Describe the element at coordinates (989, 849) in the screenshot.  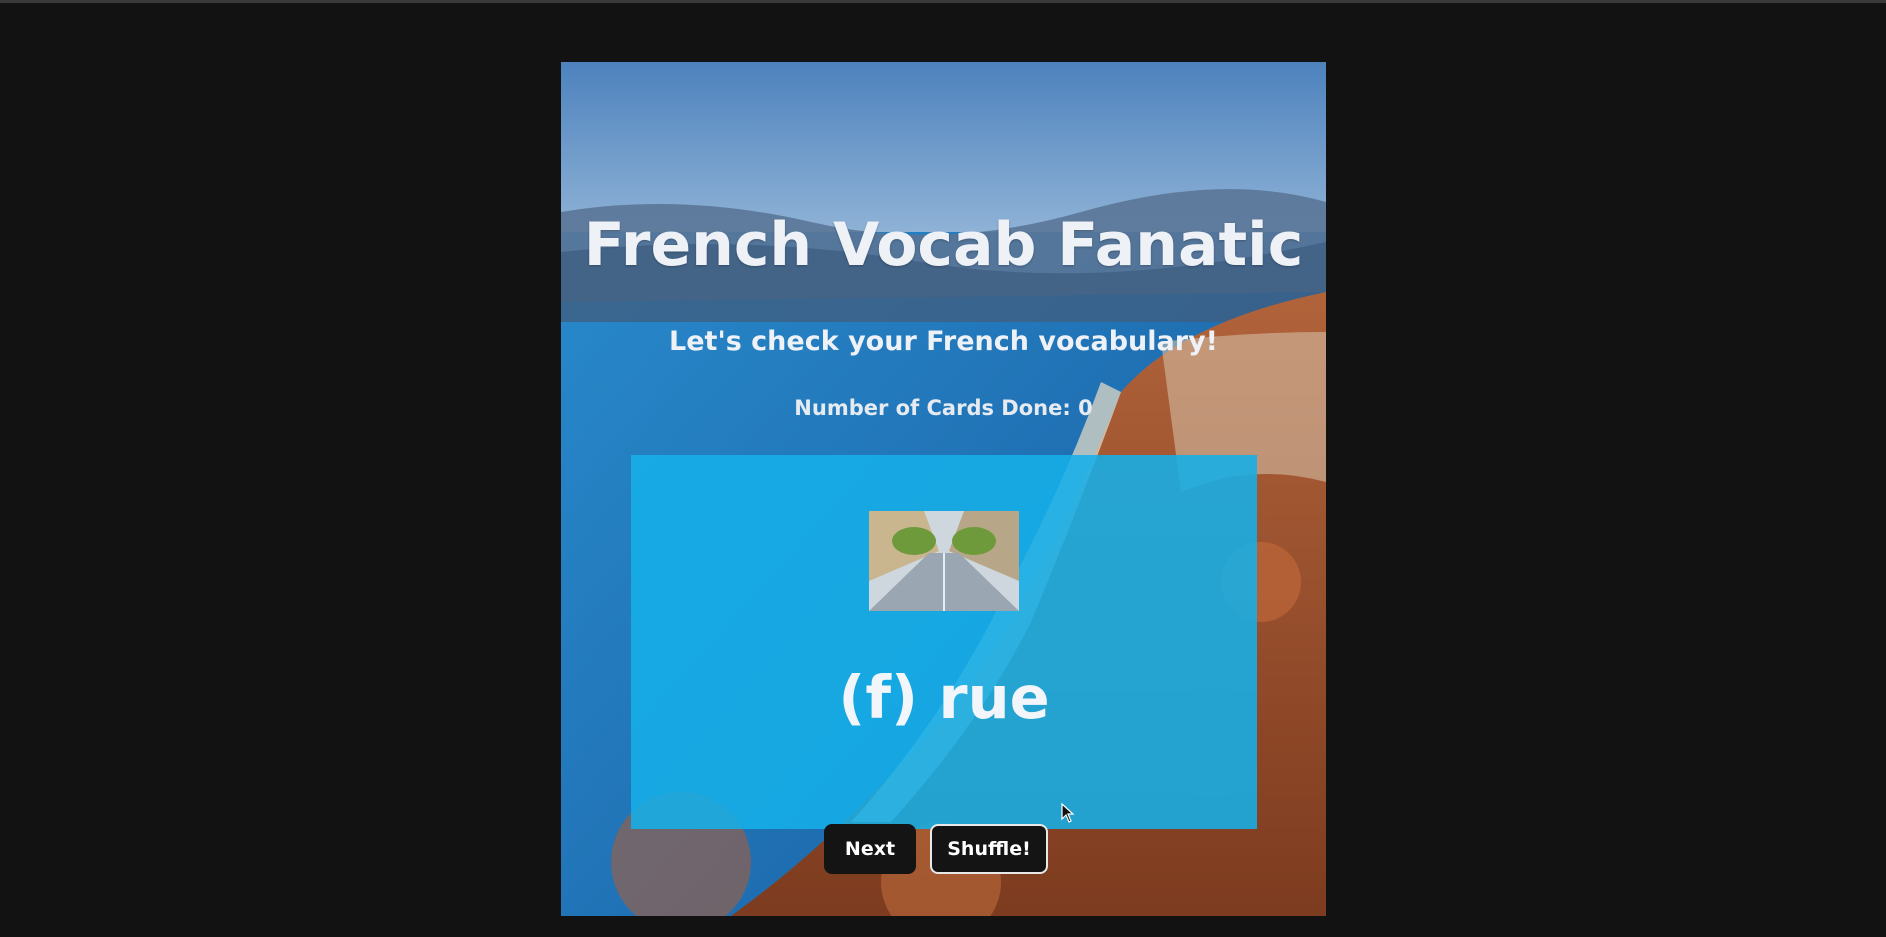
I see `shuffle-button: Shuffle!` at that location.